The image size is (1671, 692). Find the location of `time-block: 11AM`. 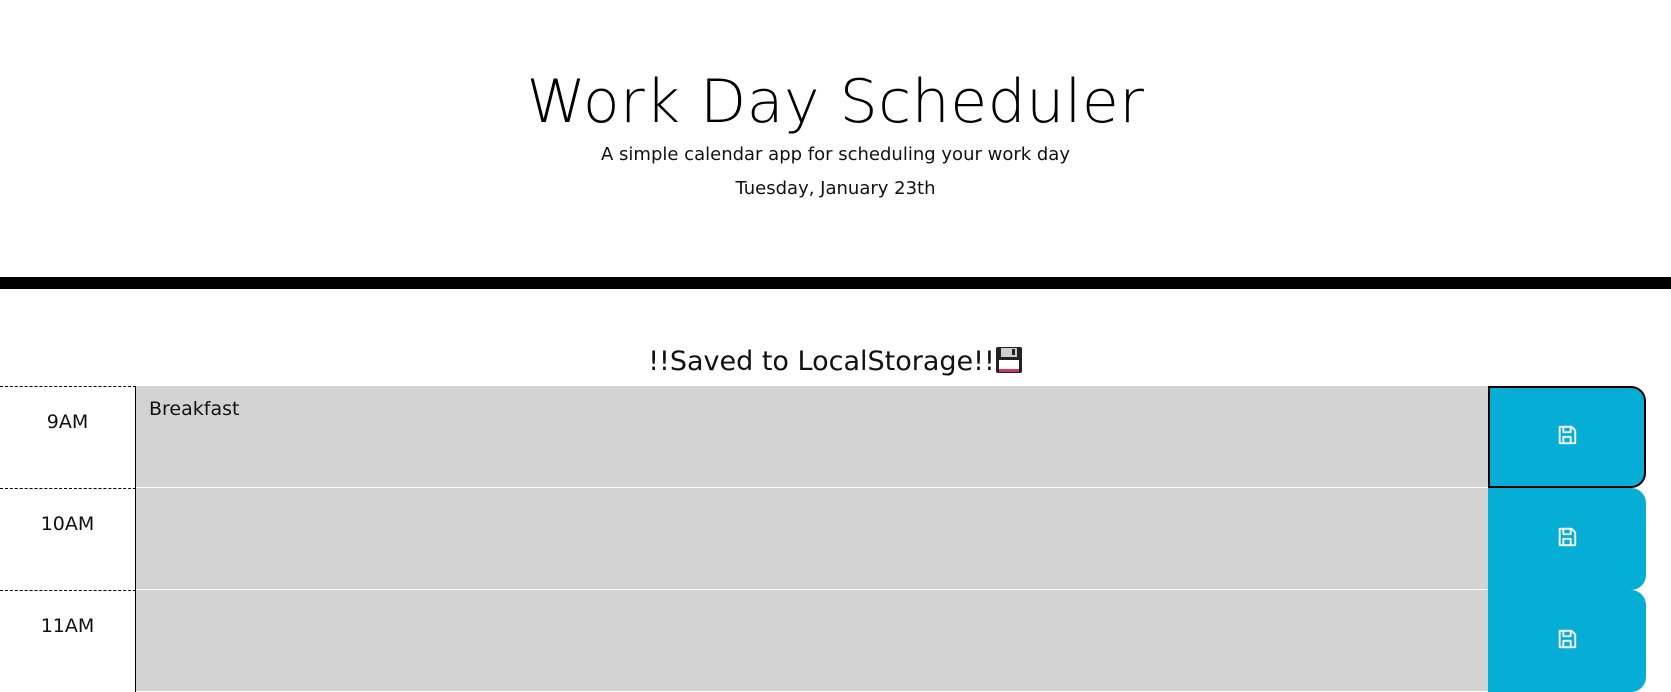

time-block: 11AM is located at coordinates (823, 641).